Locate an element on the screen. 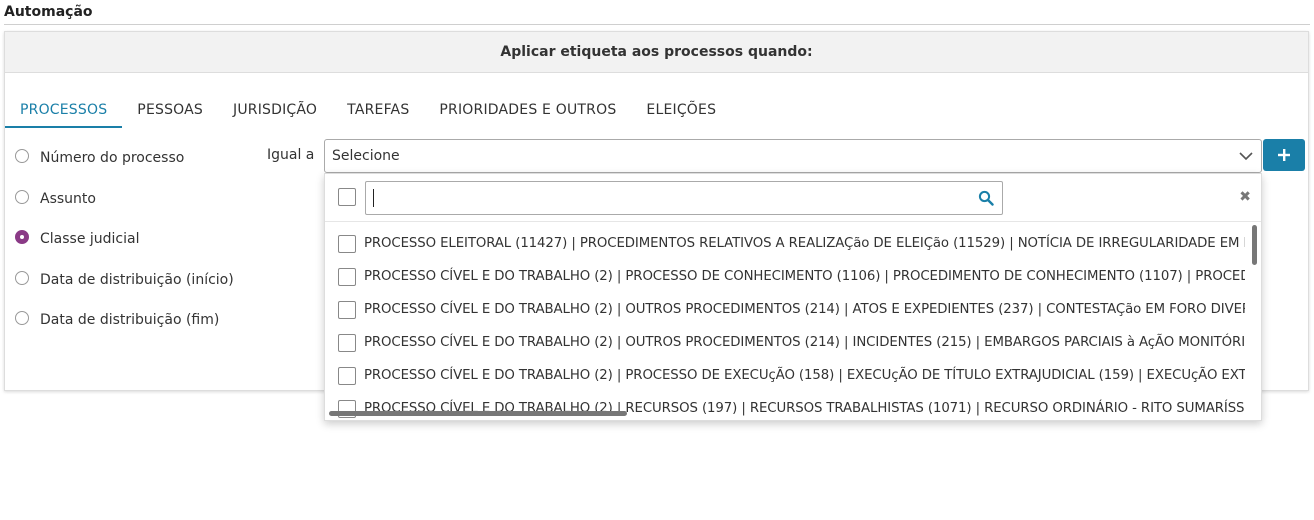 The width and height of the screenshot is (1314, 520). criteria-option: Número do processo is located at coordinates (124, 158).